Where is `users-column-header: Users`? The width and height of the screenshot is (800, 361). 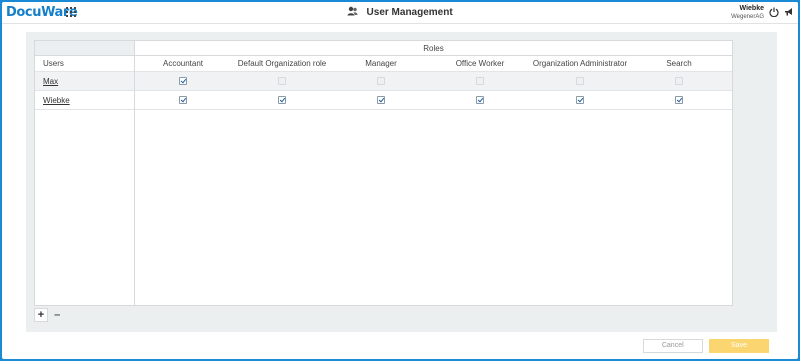
users-column-header: Users is located at coordinates (84, 64).